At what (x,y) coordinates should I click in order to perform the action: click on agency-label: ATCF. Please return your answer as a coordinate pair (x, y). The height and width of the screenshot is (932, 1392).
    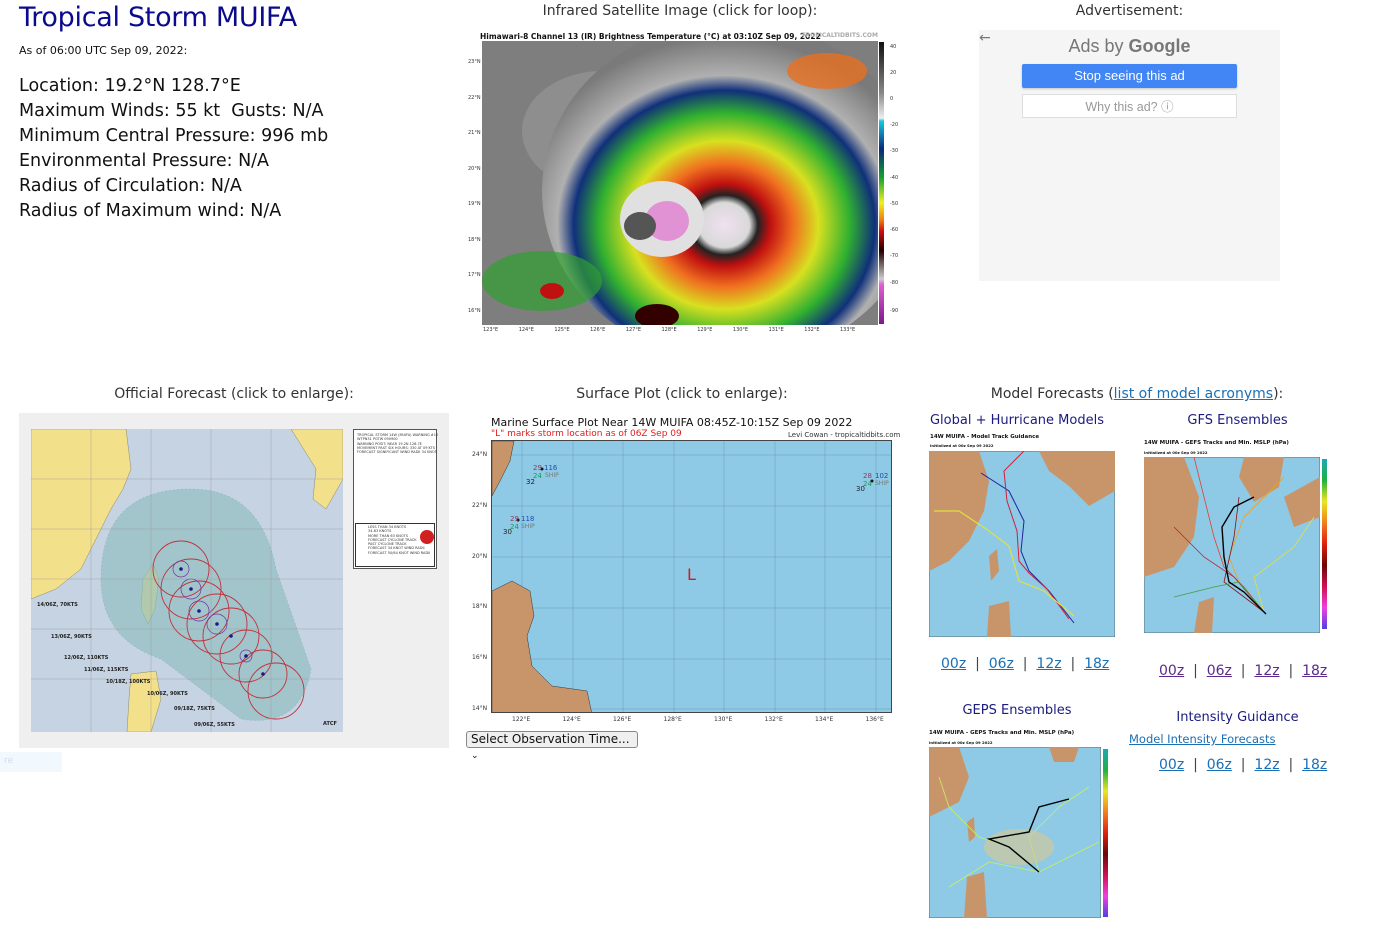
    Looking at the image, I should click on (330, 724).